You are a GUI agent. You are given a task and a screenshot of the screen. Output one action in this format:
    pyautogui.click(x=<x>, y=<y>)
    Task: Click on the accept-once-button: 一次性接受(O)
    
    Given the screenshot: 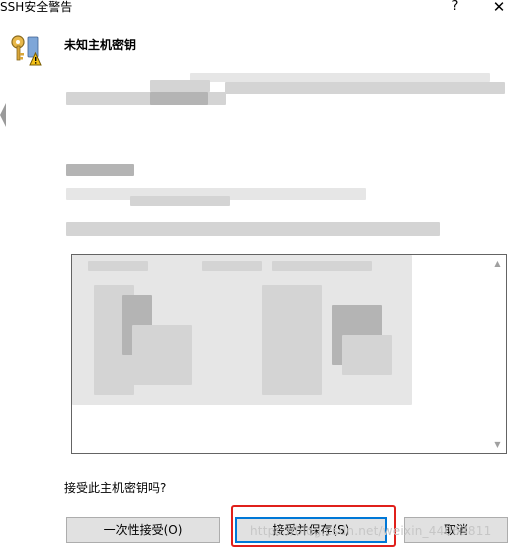 What is the action you would take?
    pyautogui.click(x=143, y=530)
    